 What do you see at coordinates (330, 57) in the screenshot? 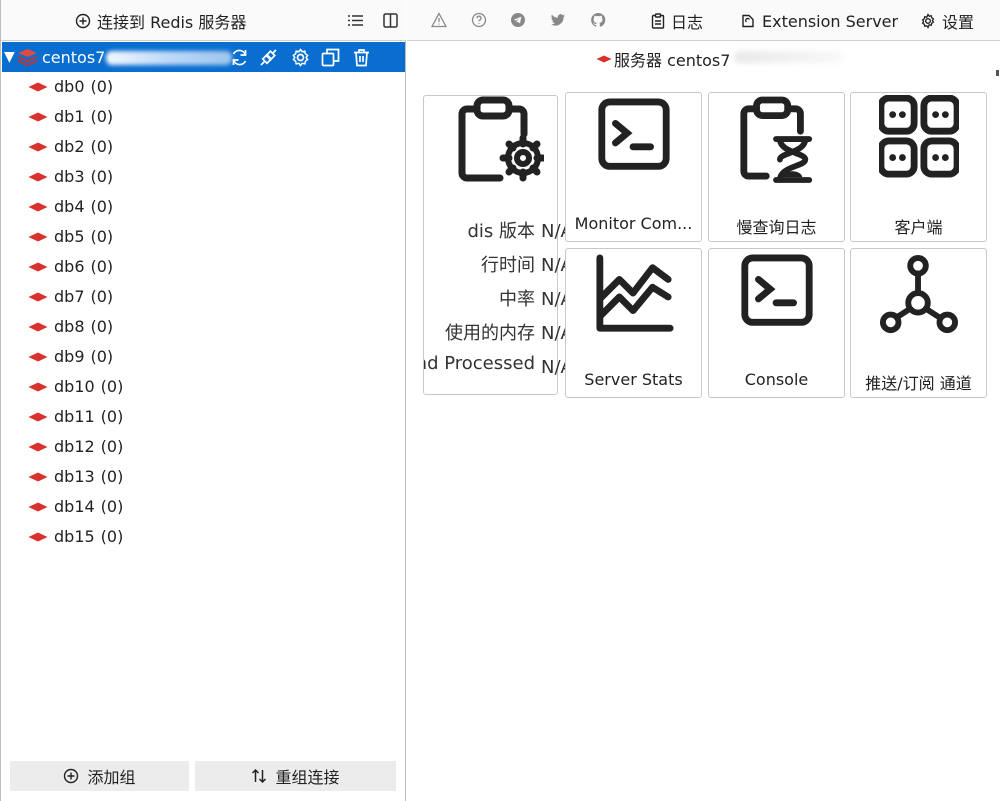
I see `copy-icon` at bounding box center [330, 57].